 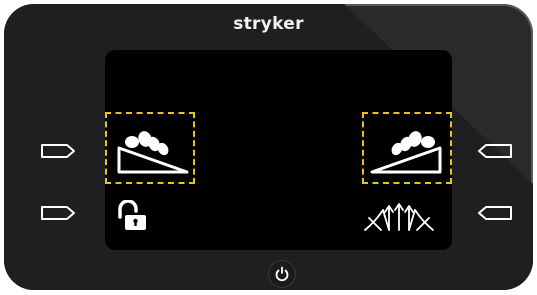 I want to click on head-of-bed-up-icon, so click(x=153, y=152).